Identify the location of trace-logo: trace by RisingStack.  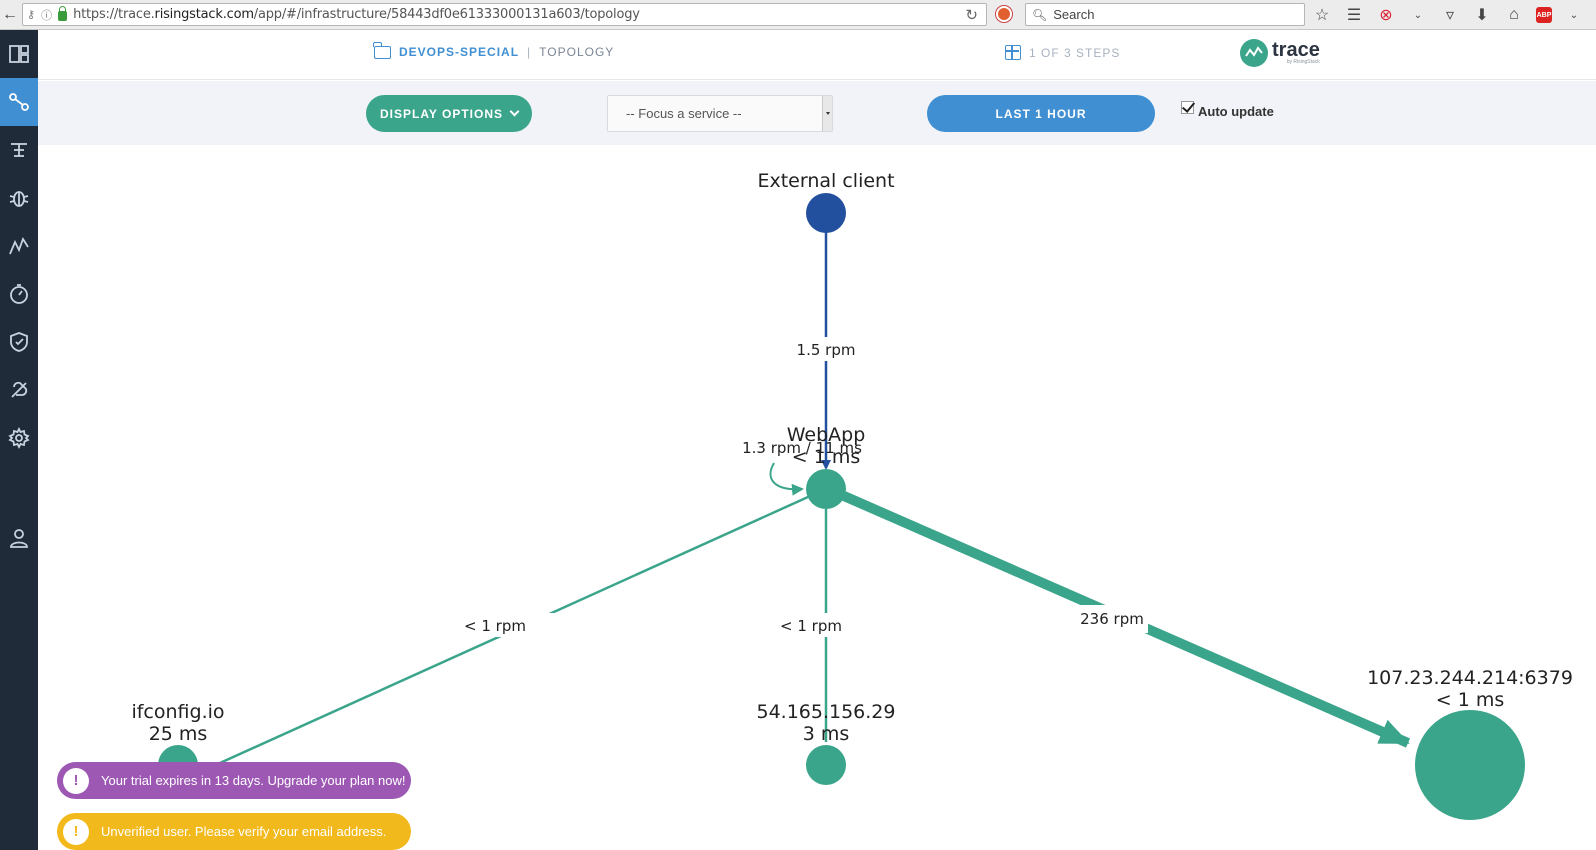
(1280, 53).